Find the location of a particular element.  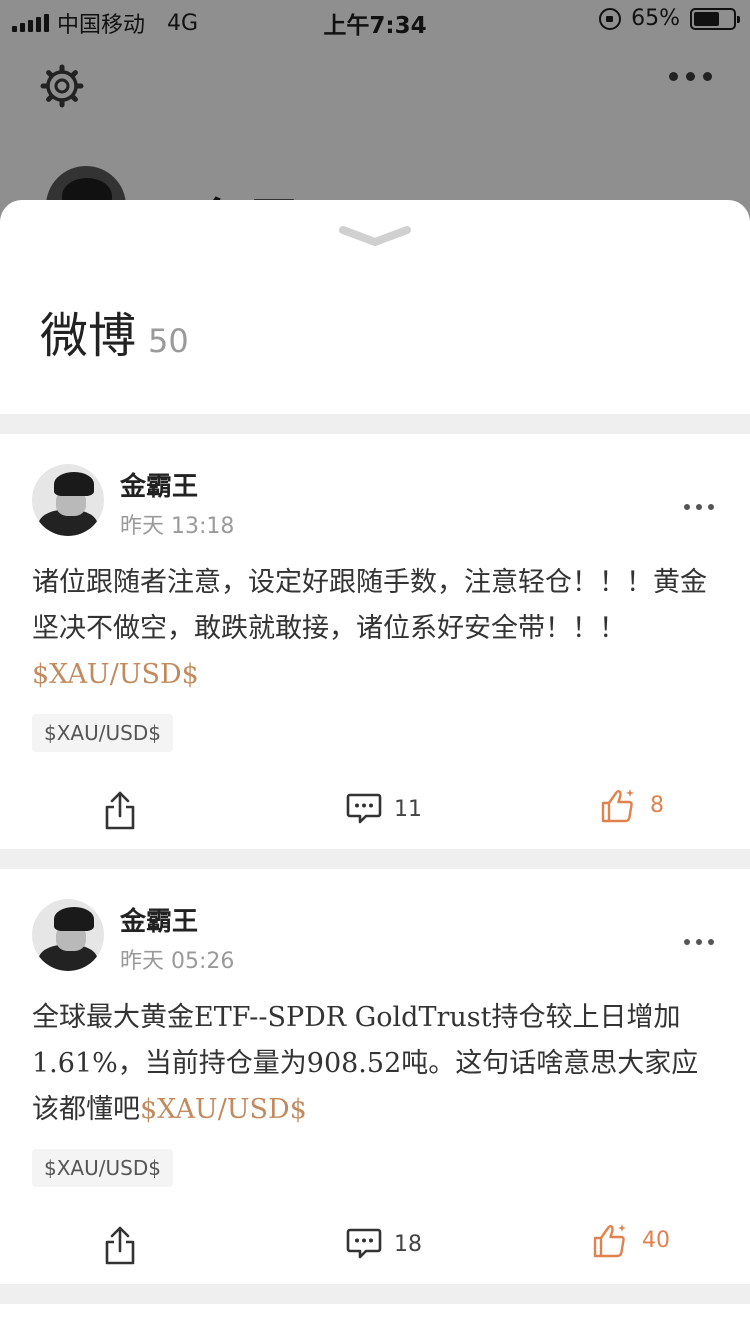

sheet-title: 微博 50 is located at coordinates (114, 331).